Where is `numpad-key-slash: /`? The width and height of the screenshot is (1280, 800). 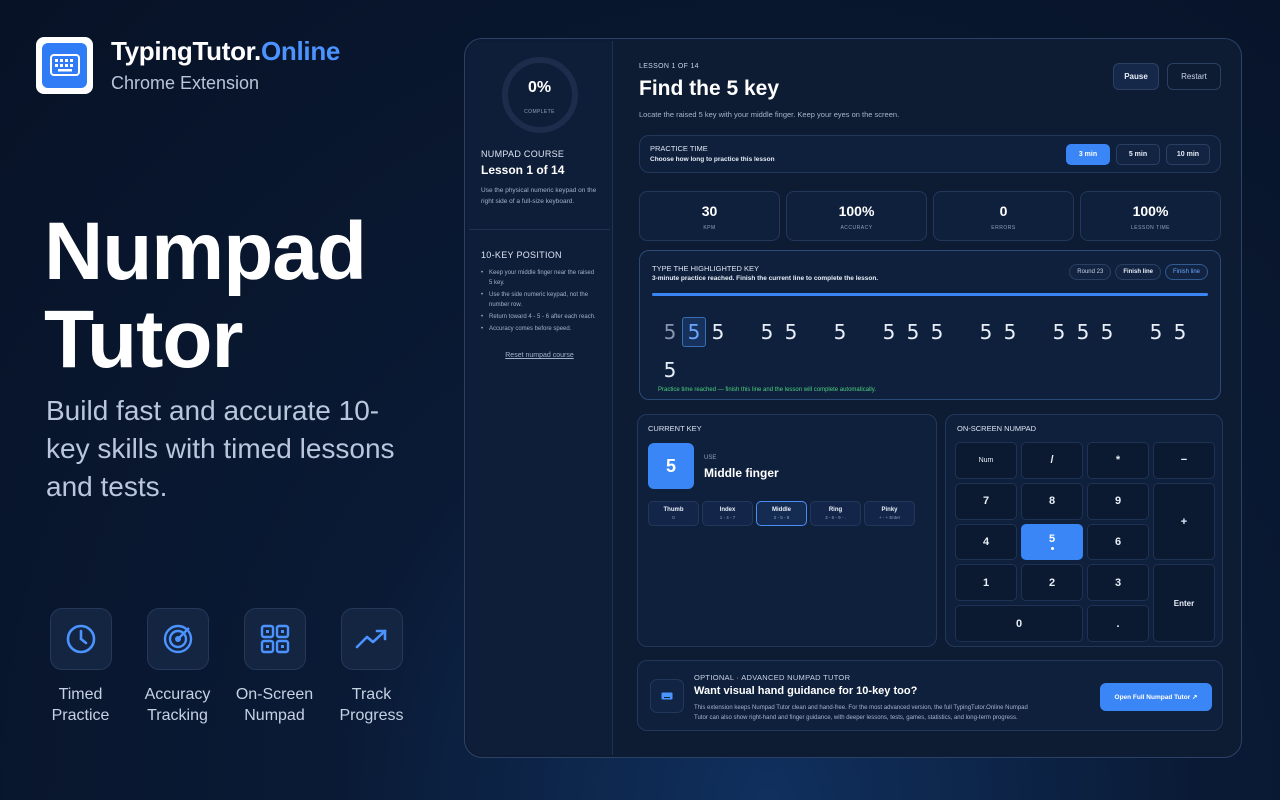
numpad-key-slash: / is located at coordinates (1052, 460).